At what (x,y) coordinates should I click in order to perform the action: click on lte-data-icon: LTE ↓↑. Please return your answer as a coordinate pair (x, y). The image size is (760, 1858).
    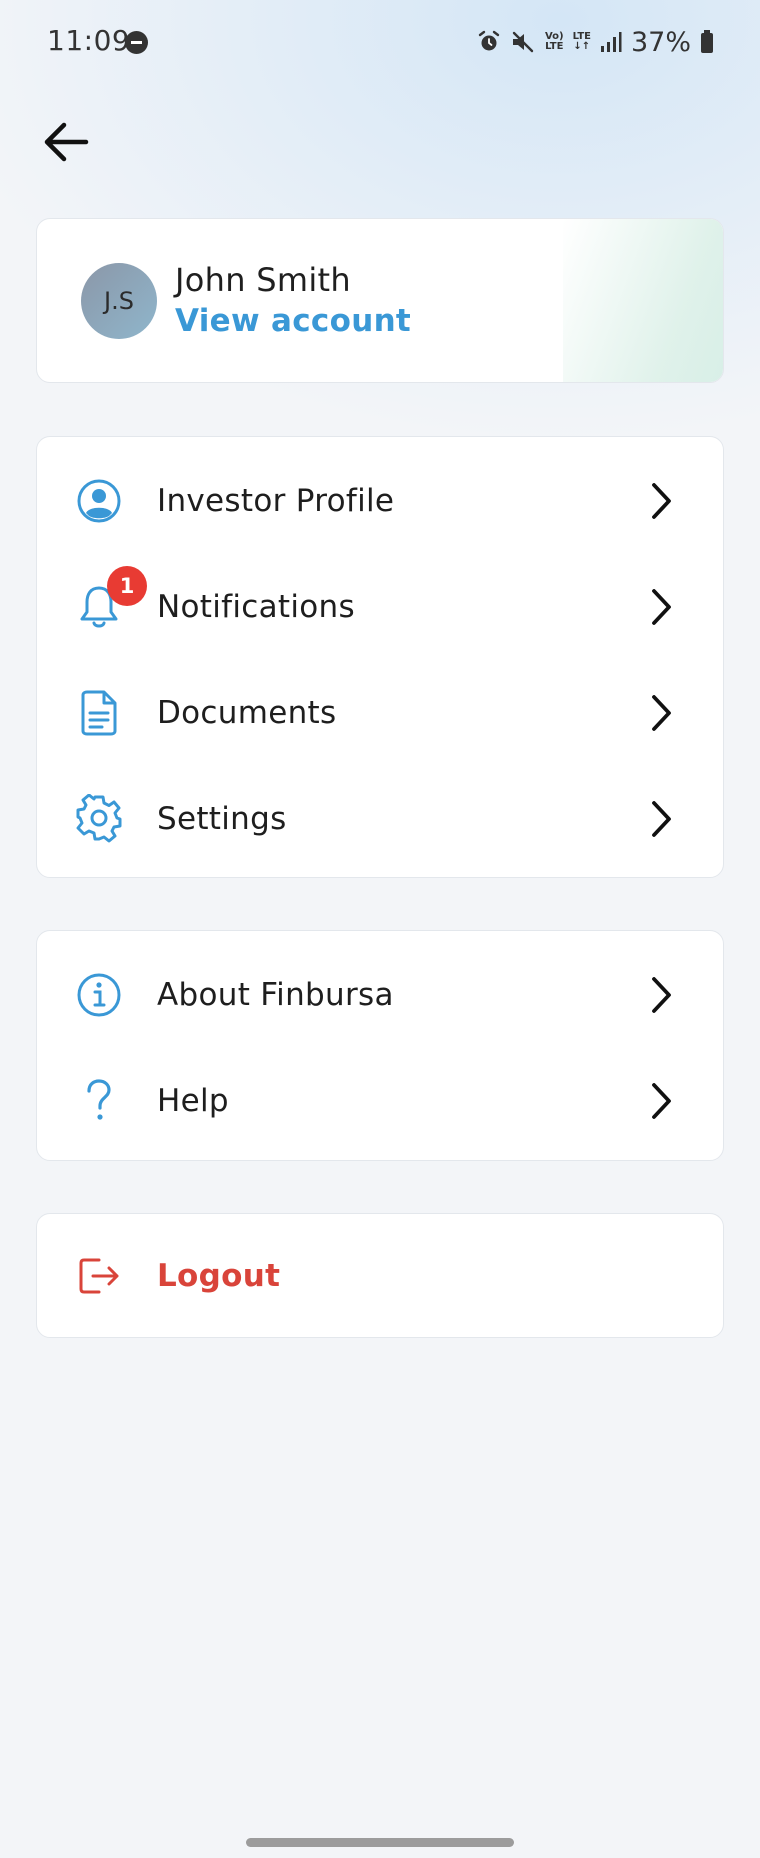
    Looking at the image, I should click on (581, 41).